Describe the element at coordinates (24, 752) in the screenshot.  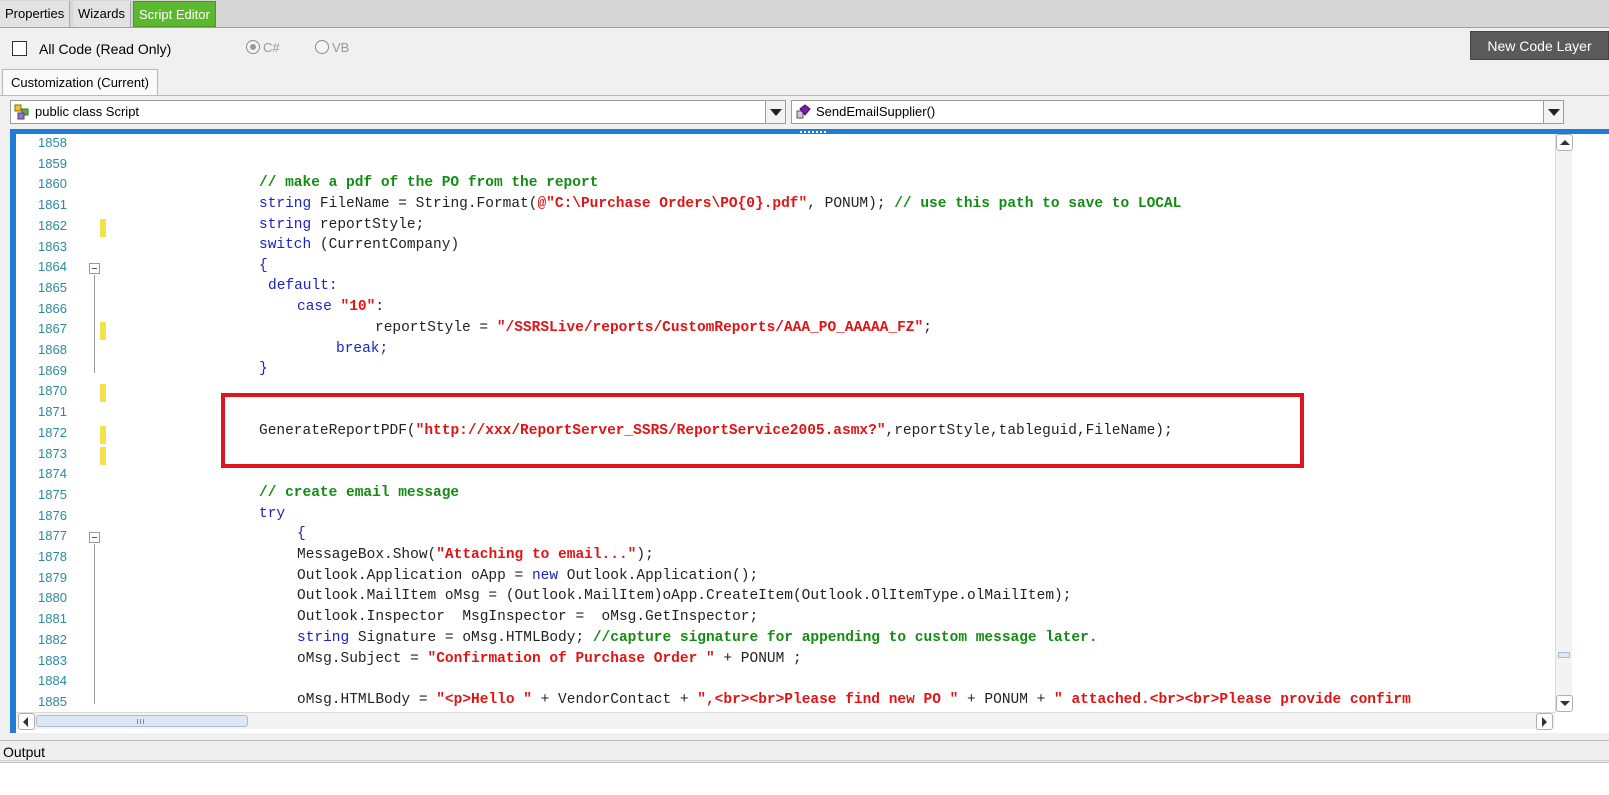
I see `output-label: Output` at that location.